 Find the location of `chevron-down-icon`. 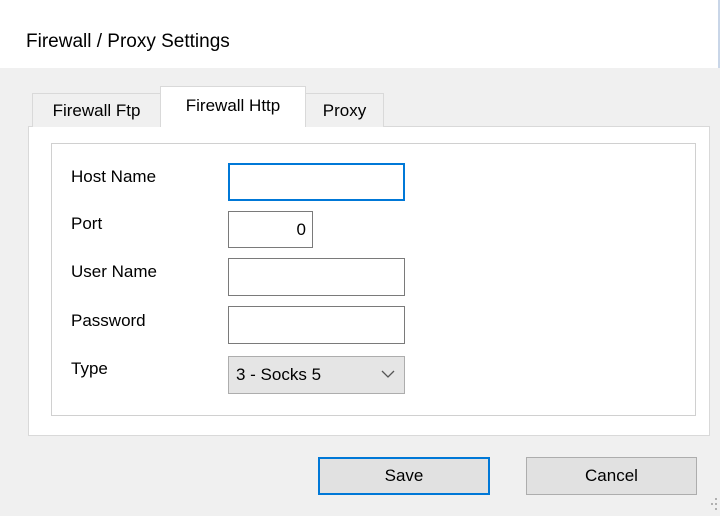

chevron-down-icon is located at coordinates (388, 374).